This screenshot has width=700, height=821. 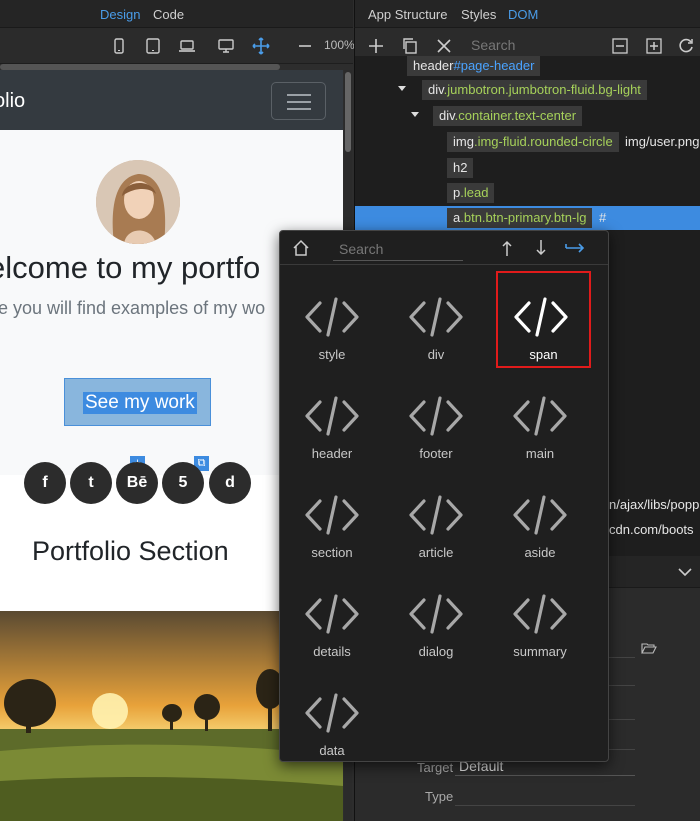 I want to click on section-title: Portfolio Section, so click(x=130, y=551).